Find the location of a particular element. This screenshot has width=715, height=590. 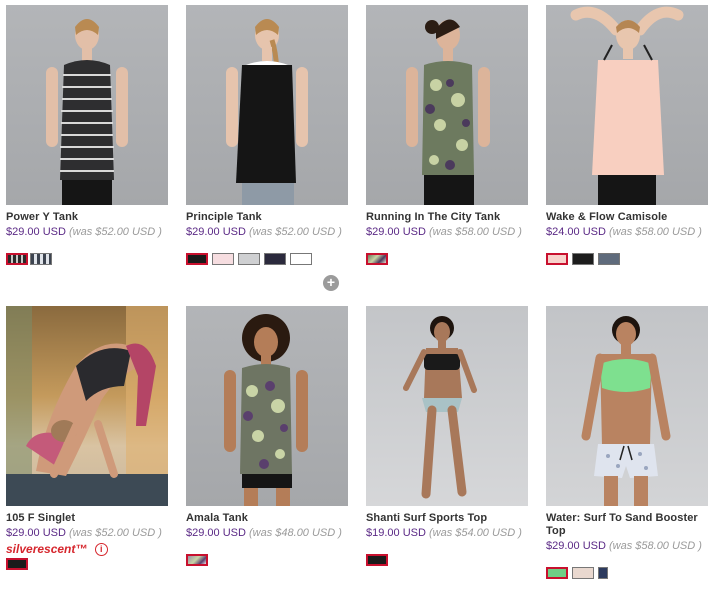

product-name: Amala Tank is located at coordinates (267, 518).